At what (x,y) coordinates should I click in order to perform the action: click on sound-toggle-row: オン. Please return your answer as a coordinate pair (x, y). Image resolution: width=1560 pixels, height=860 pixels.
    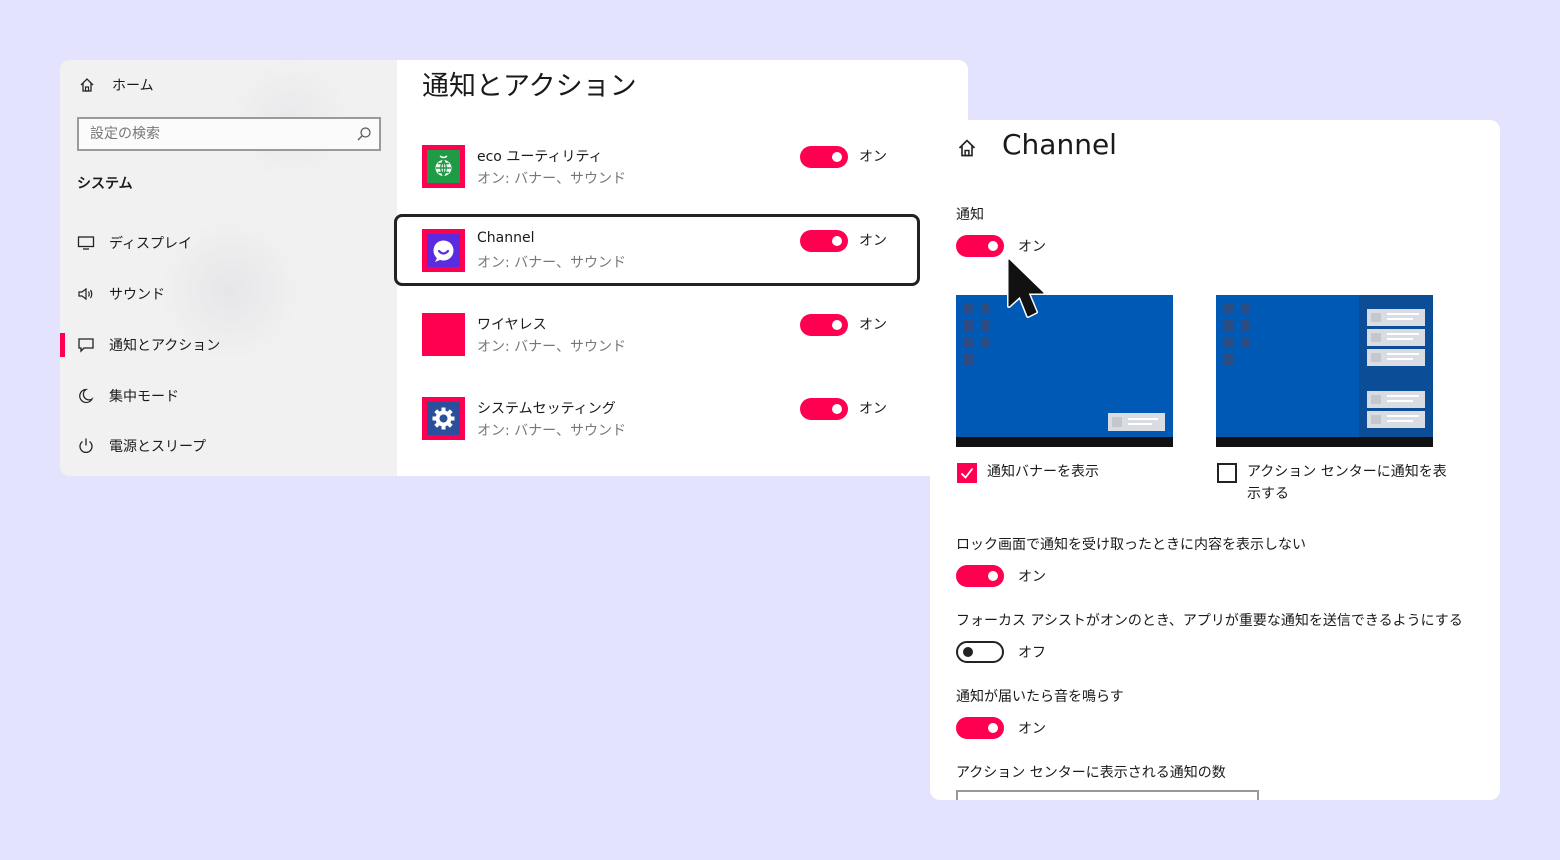
    Looking at the image, I should click on (1001, 728).